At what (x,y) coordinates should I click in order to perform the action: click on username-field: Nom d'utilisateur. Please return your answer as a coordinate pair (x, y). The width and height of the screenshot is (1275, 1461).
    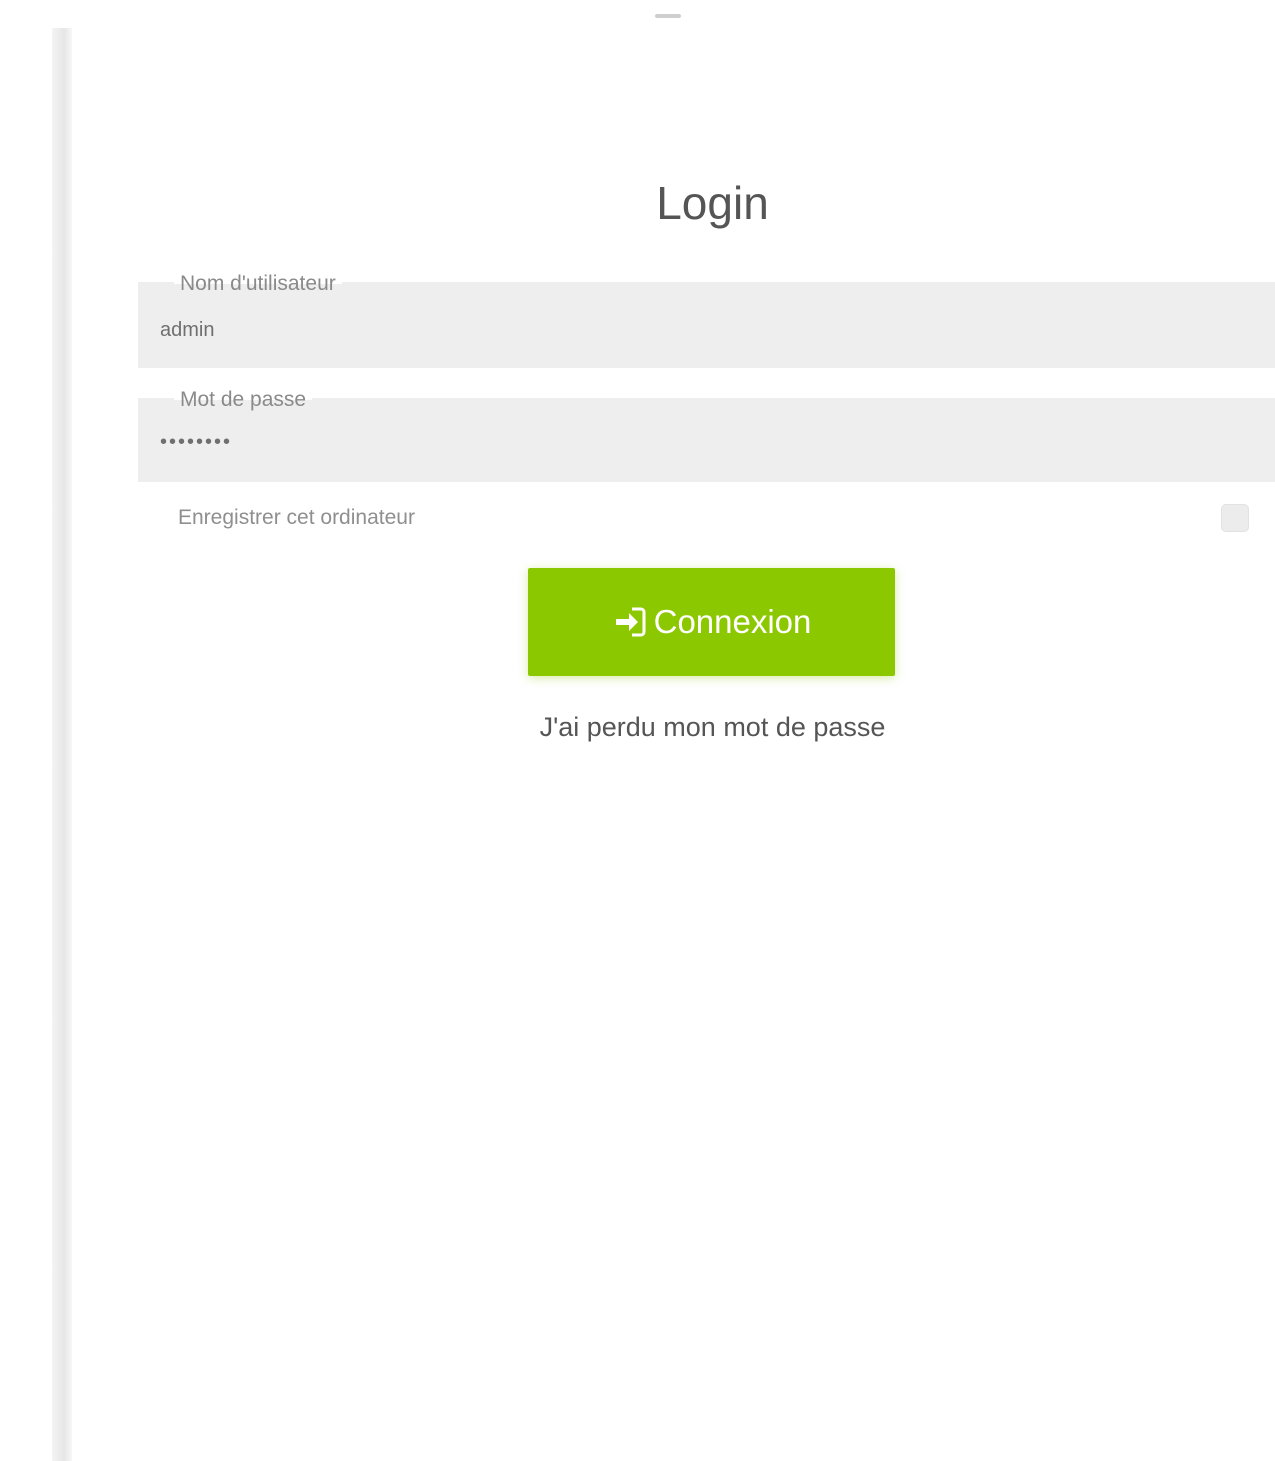
    Looking at the image, I should click on (706, 320).